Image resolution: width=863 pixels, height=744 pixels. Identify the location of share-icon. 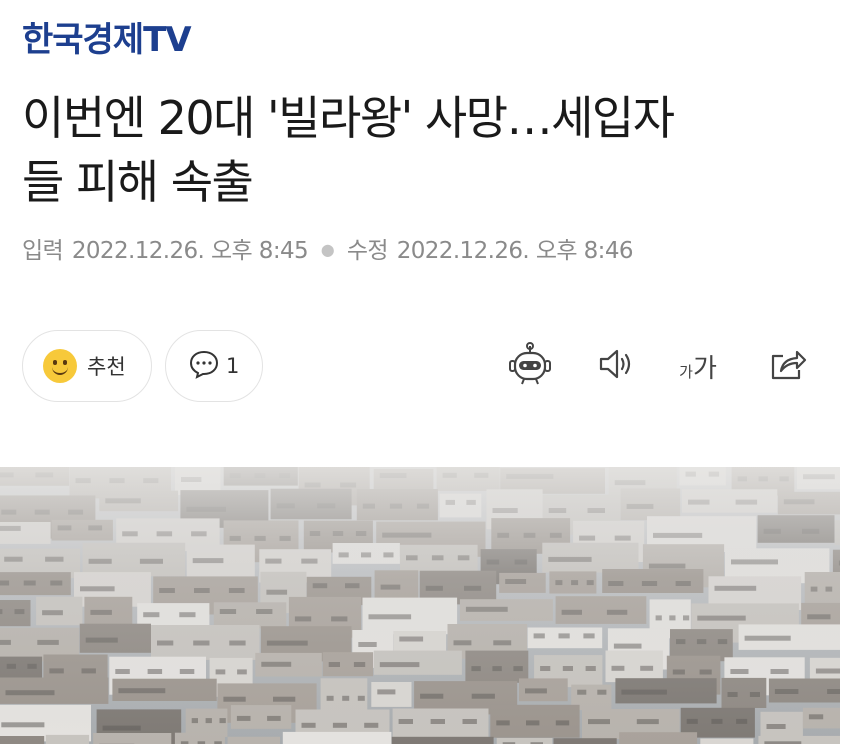
(788, 366).